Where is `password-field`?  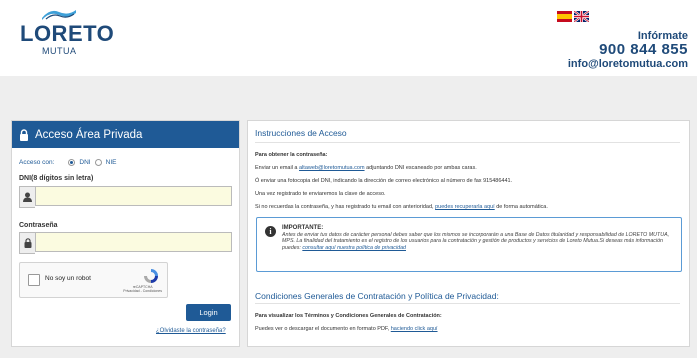
password-field is located at coordinates (125, 243).